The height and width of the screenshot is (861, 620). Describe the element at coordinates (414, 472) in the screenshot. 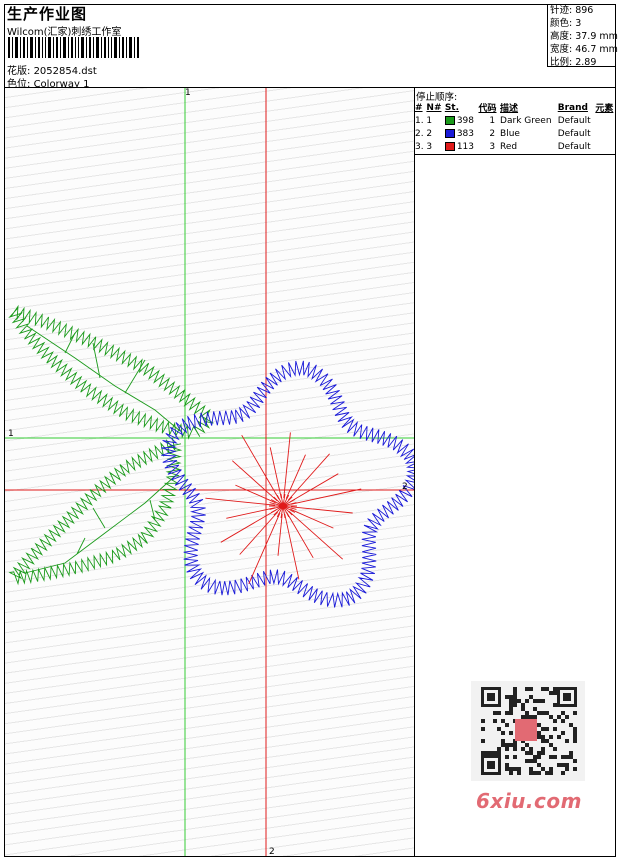

I see `side-panel-divider` at that location.